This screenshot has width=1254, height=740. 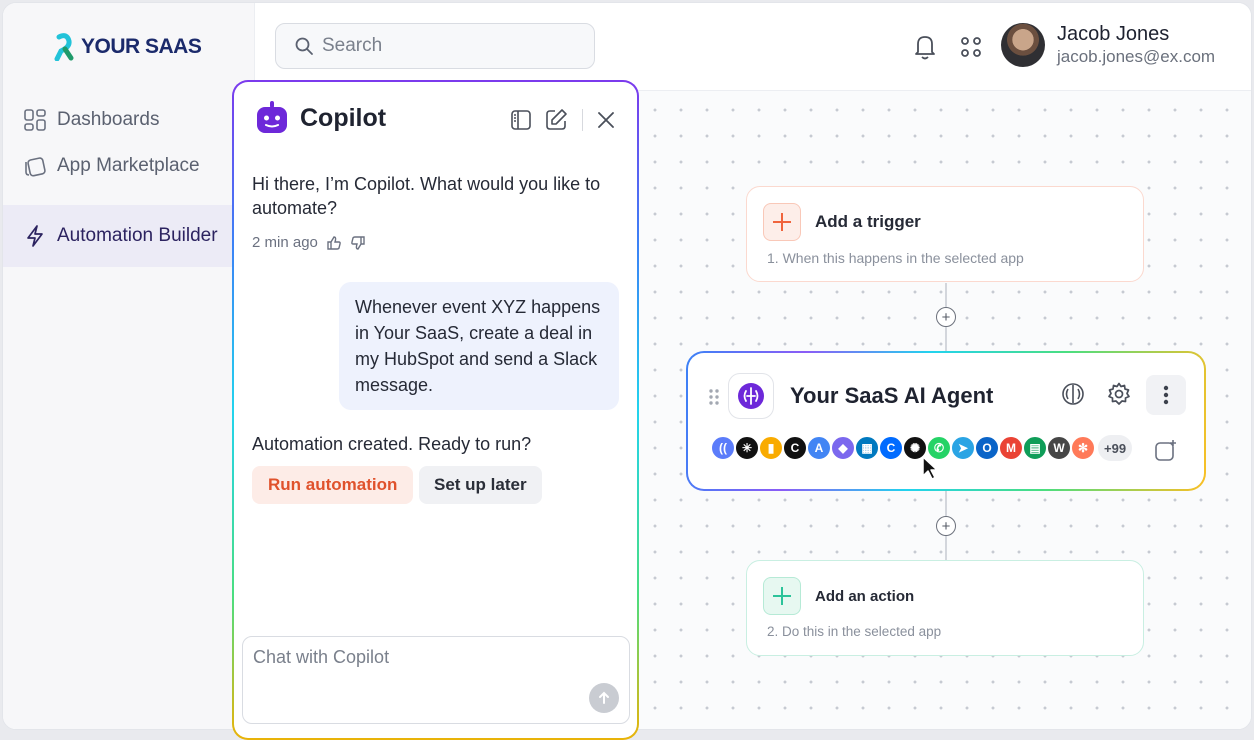 I want to click on chat-input, so click(x=413, y=667).